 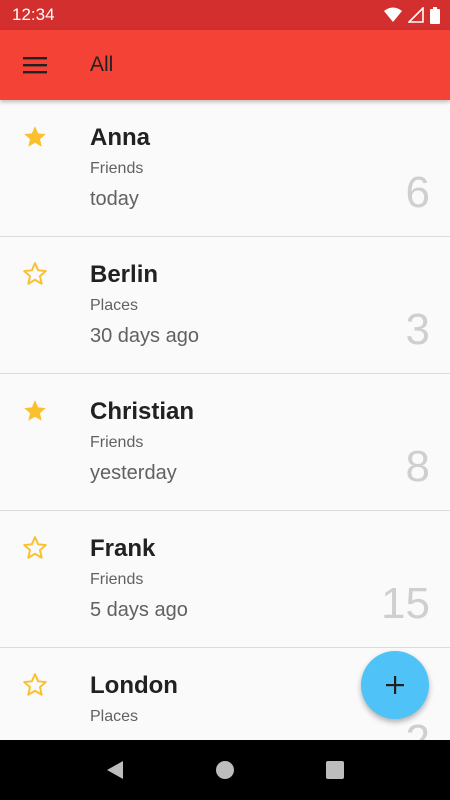 I want to click on home-button, so click(x=225, y=770).